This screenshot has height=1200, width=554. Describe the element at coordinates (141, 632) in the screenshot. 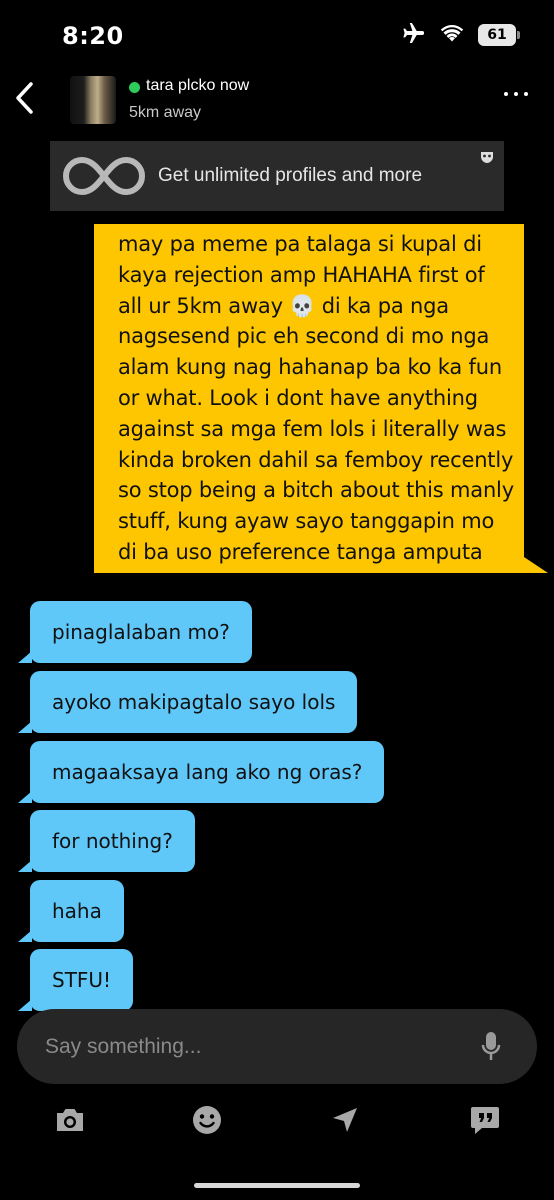

I see `message-text: pinaglalaban mo?` at that location.